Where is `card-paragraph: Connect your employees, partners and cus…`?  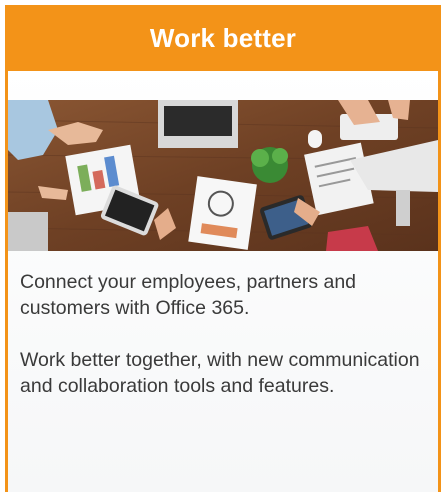 card-paragraph: Connect your employees, partners and cus… is located at coordinates (188, 295).